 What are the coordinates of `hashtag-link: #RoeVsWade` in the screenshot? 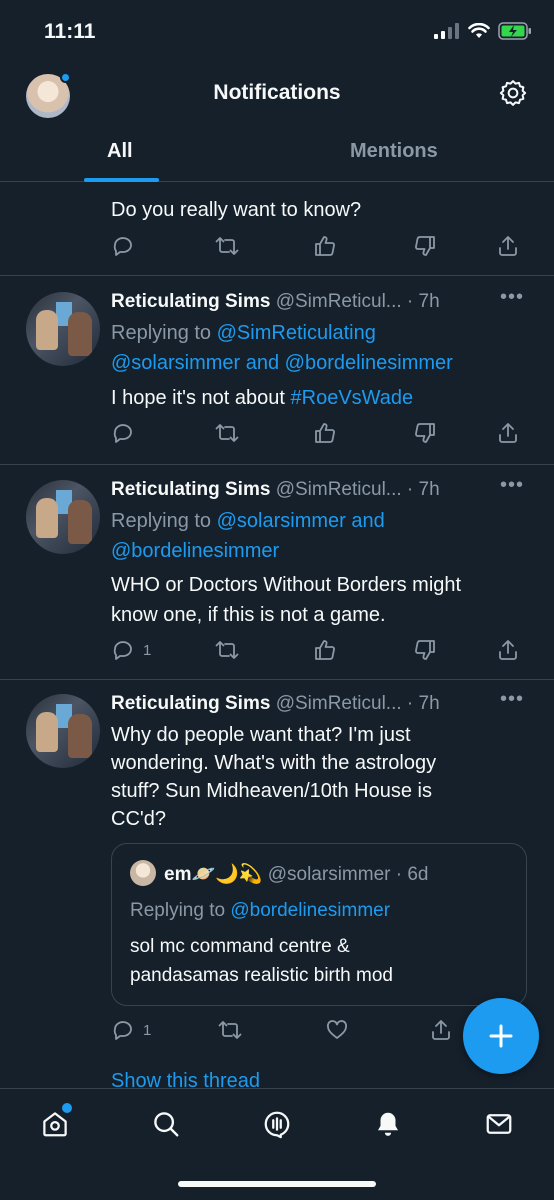 It's located at (352, 398).